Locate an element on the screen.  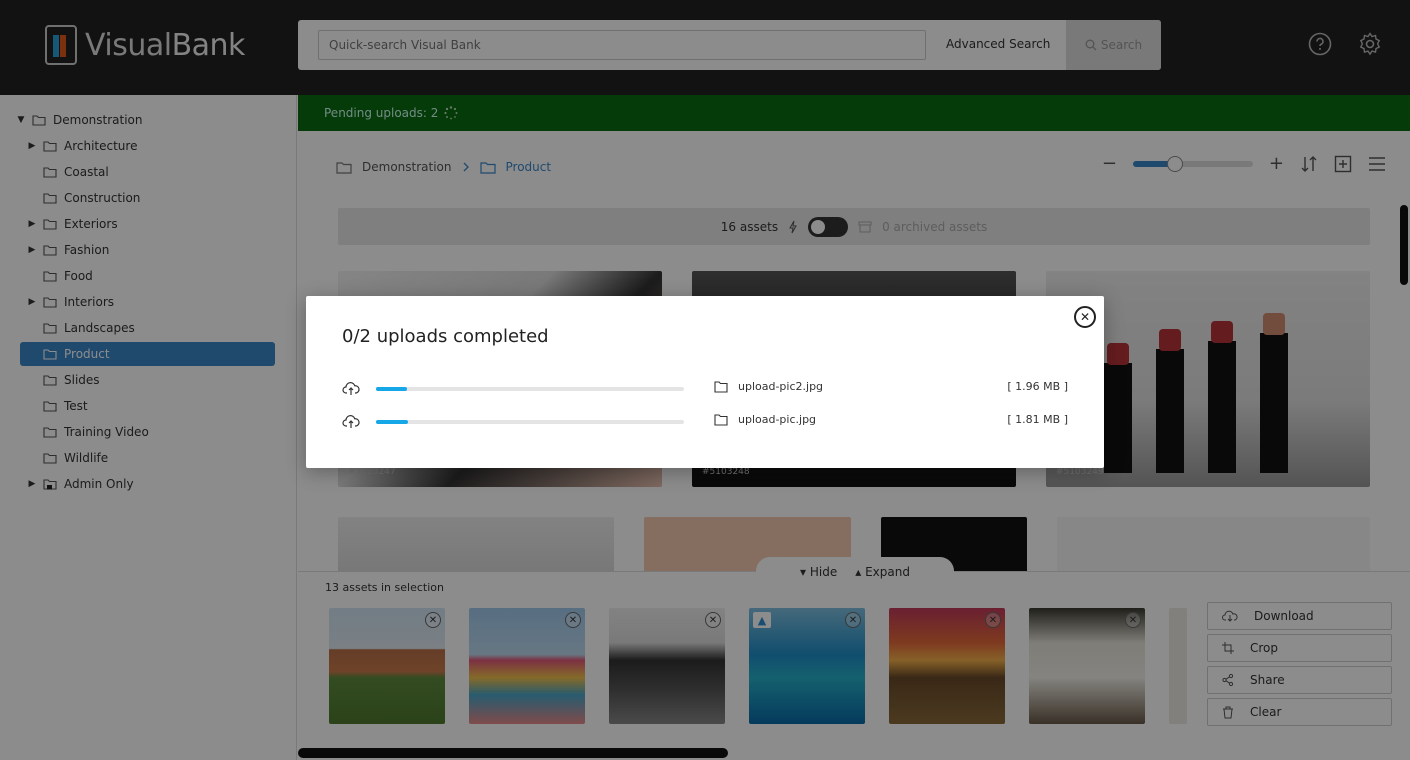
upload-row: upload-pic2.jpg [ 1.96 MB ] is located at coordinates (705, 388).